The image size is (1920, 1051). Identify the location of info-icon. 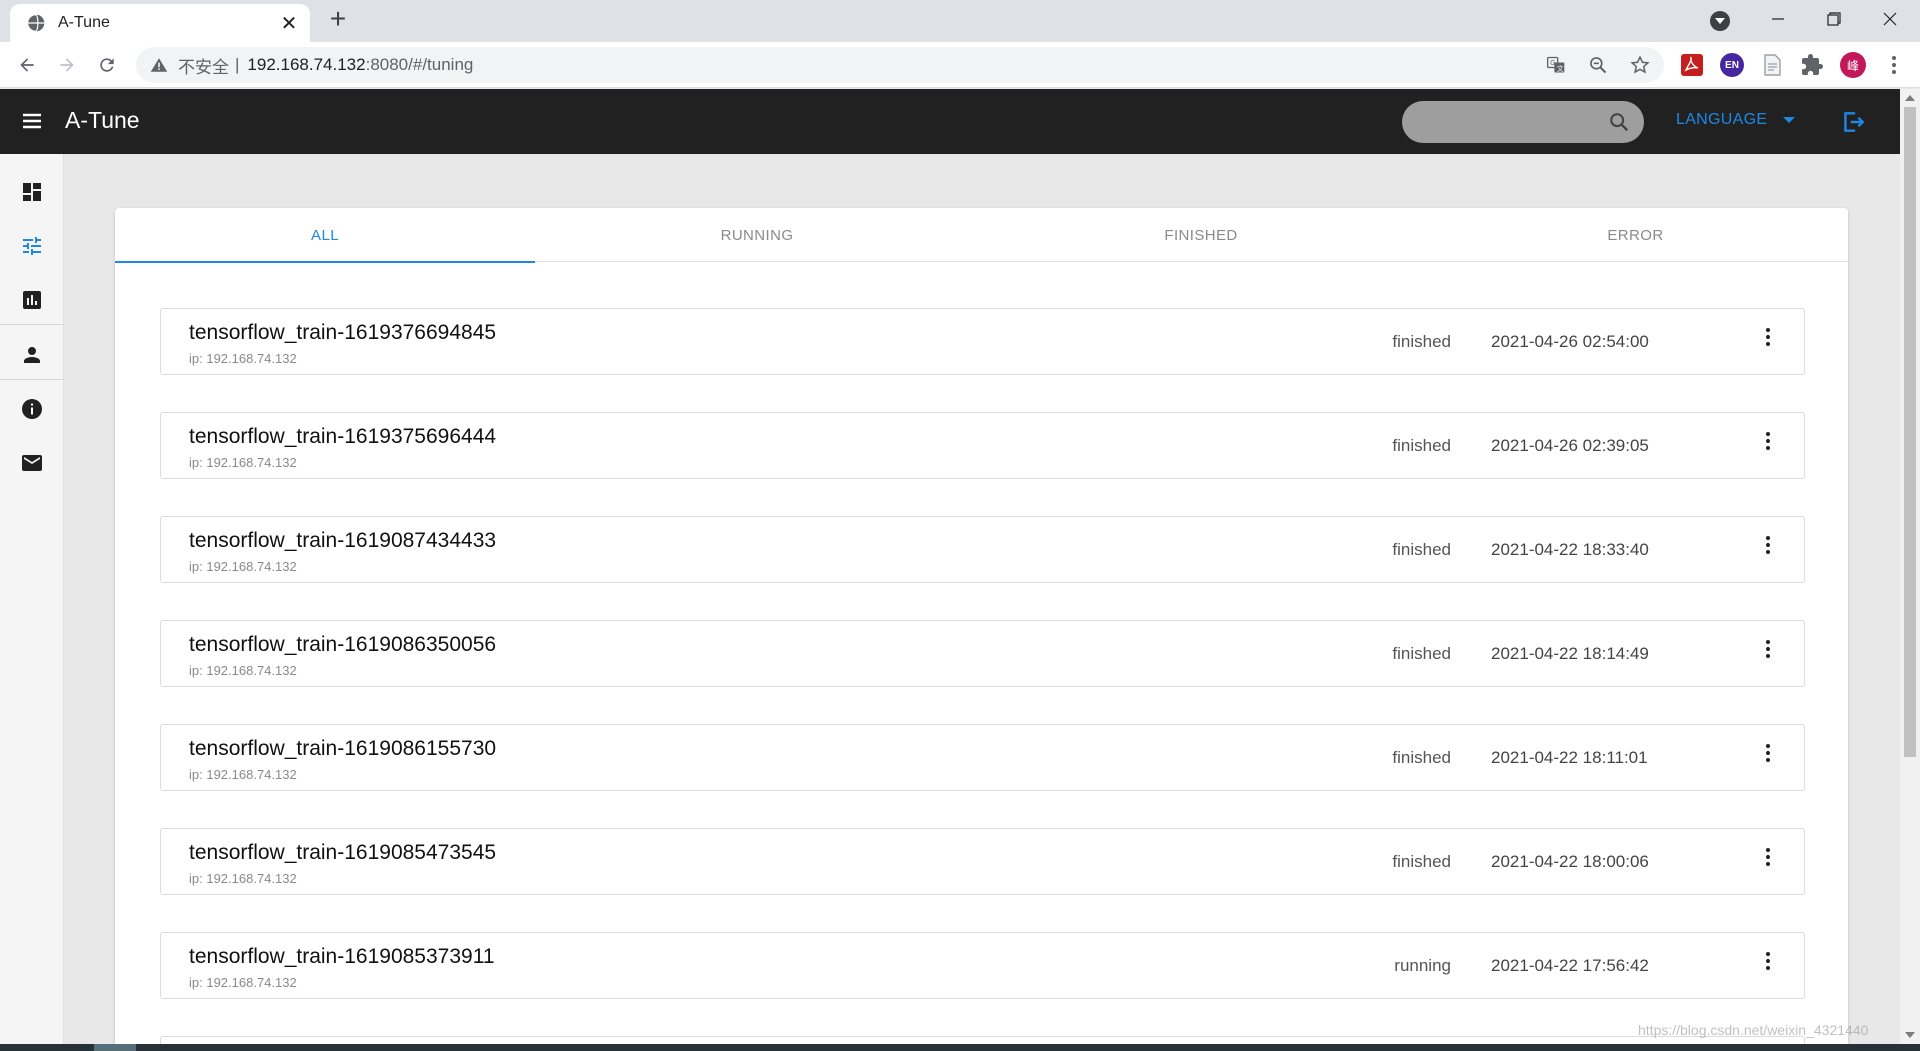
(32, 409).